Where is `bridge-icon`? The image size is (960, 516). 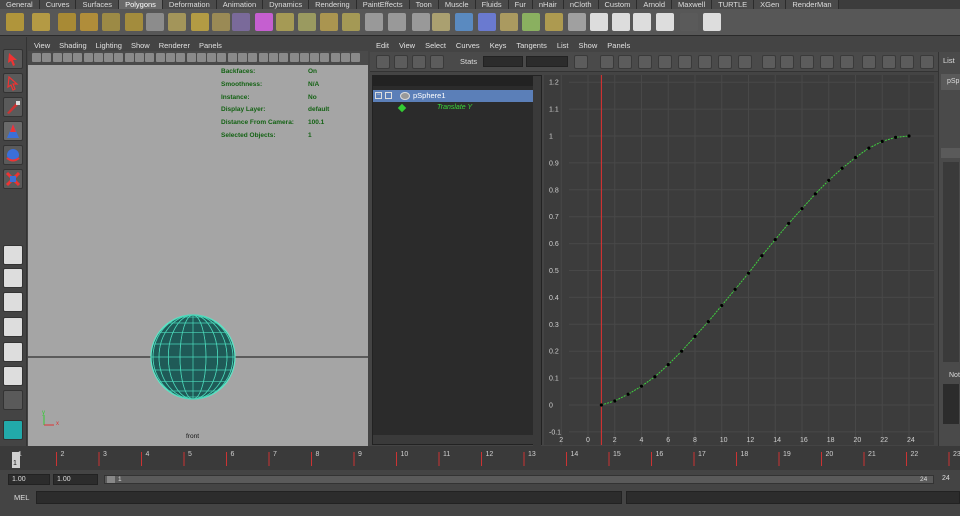 bridge-icon is located at coordinates (554, 22).